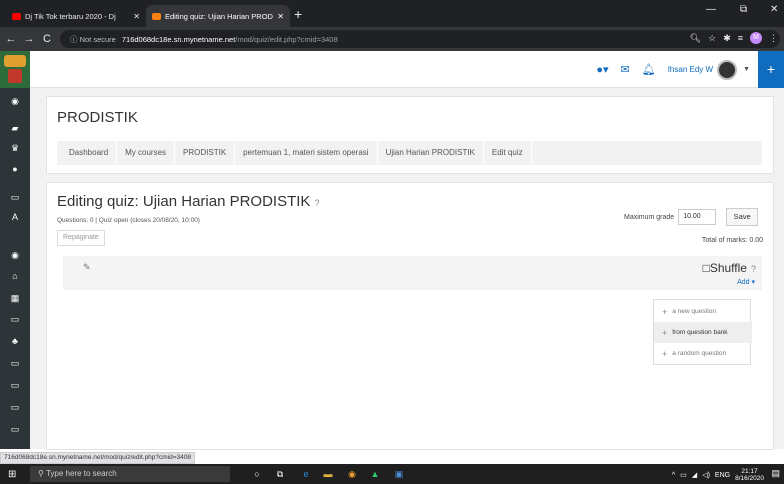 The image size is (784, 484). I want to click on breadcrumb-my-courses: My courses, so click(146, 153).